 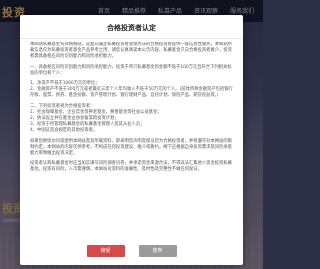 What do you see at coordinates (131, 251) in the screenshot?
I see `dialog-actions: 接受 放弃` at bounding box center [131, 251].